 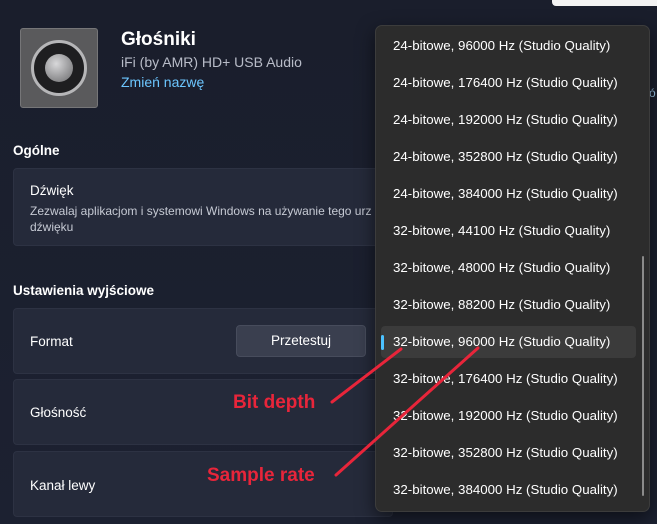 What do you see at coordinates (502, 267) in the screenshot?
I see `format-option-label: 32-bitowe, 48000 Hz (Studio Quality)` at bounding box center [502, 267].